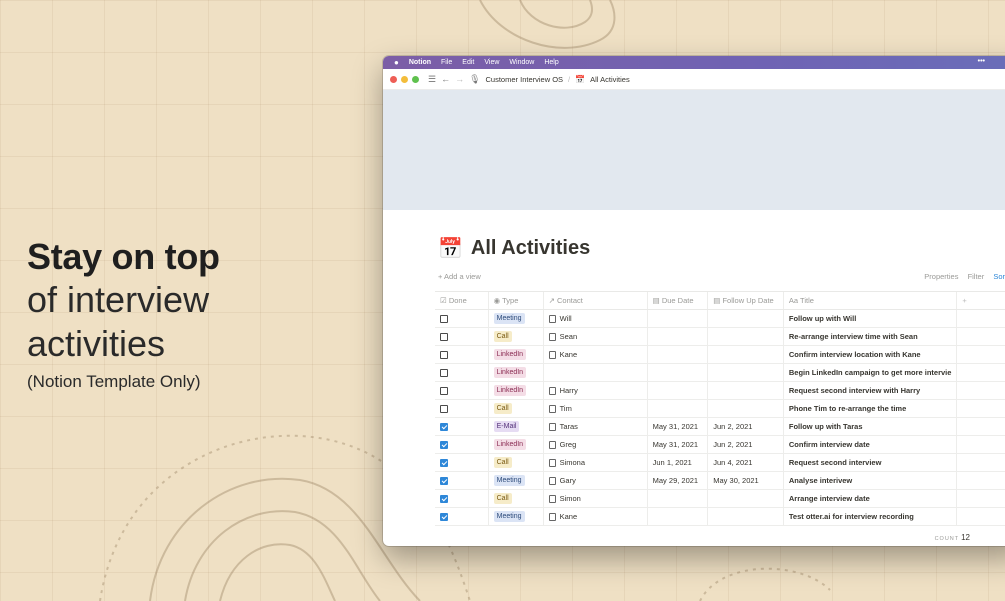 The width and height of the screenshot is (1005, 601). What do you see at coordinates (869, 426) in the screenshot?
I see `title-cell: Follow up with Taras` at bounding box center [869, 426].